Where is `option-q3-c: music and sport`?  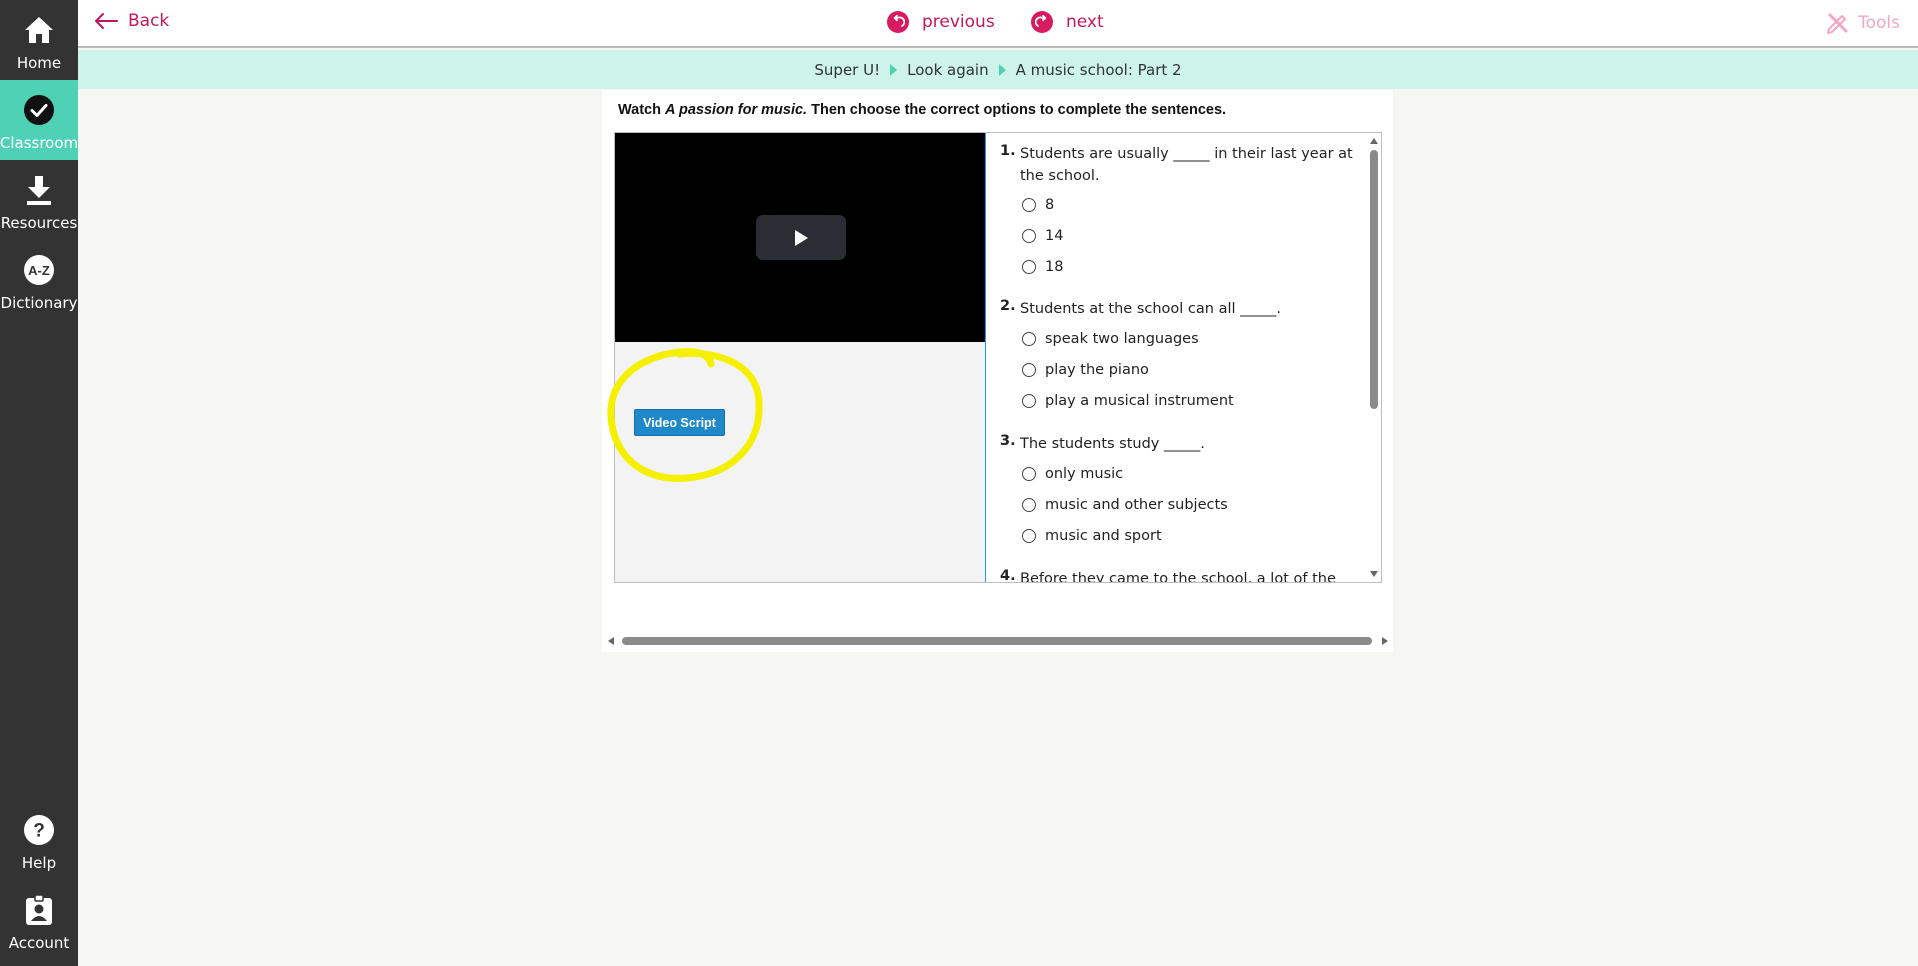 option-q3-c: music and sport is located at coordinates (1092, 536).